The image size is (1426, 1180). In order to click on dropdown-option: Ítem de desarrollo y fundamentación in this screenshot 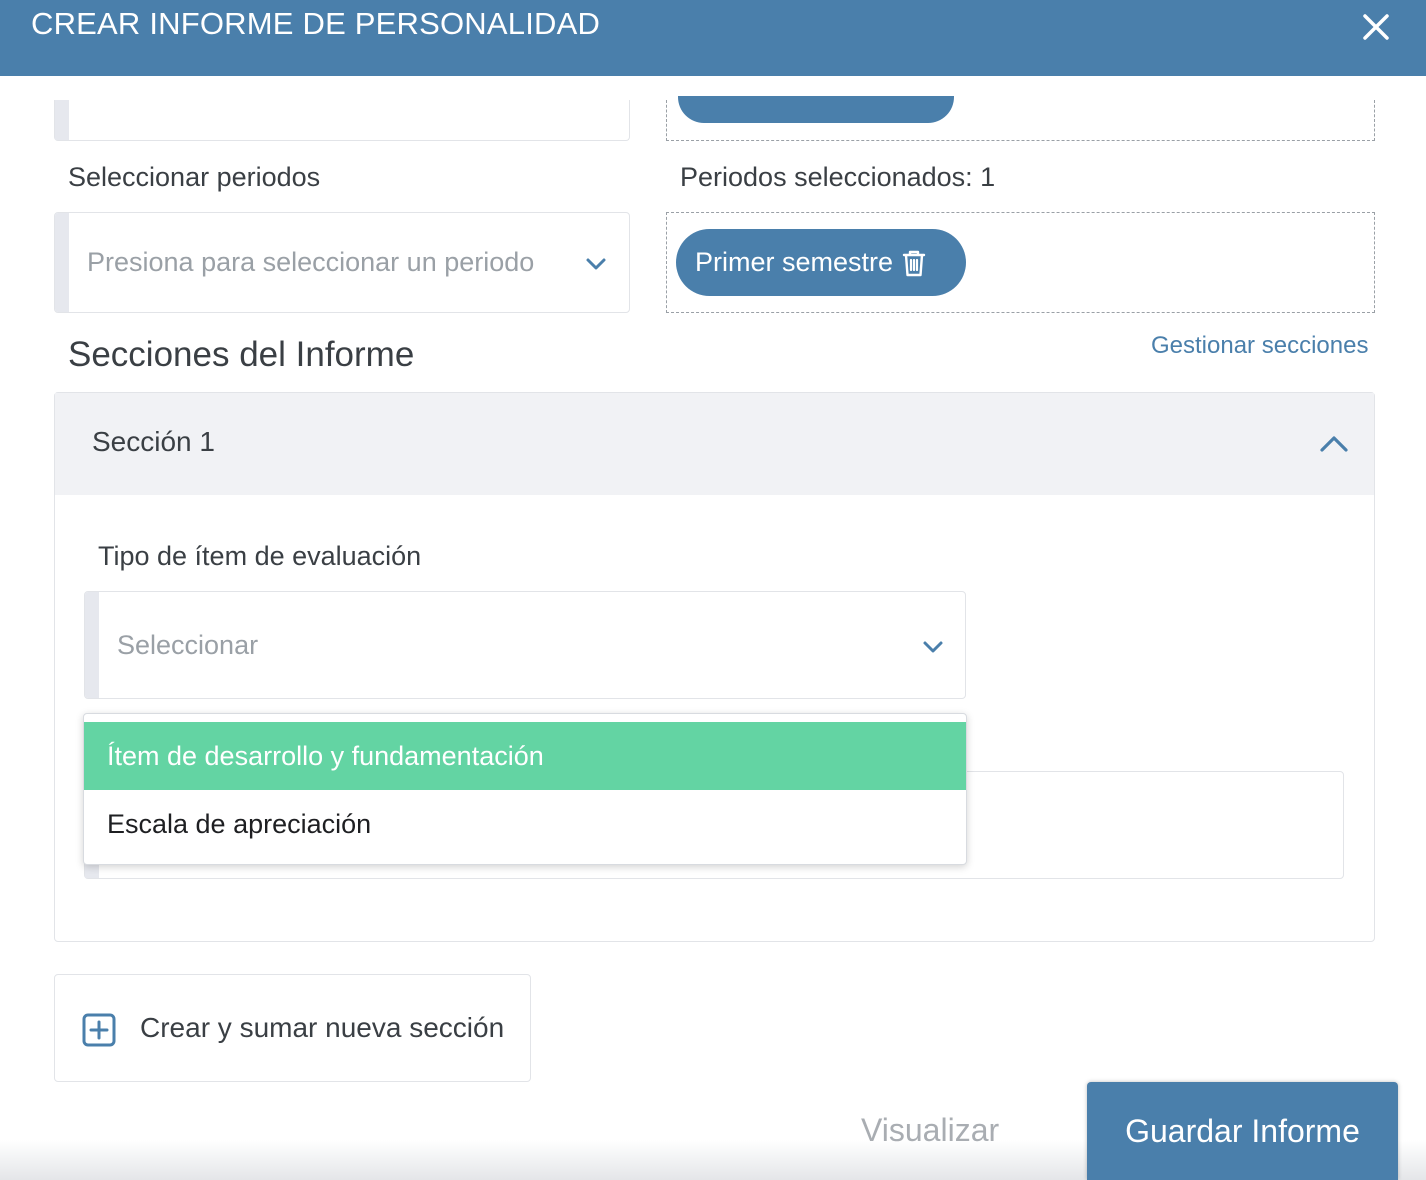, I will do `click(525, 756)`.